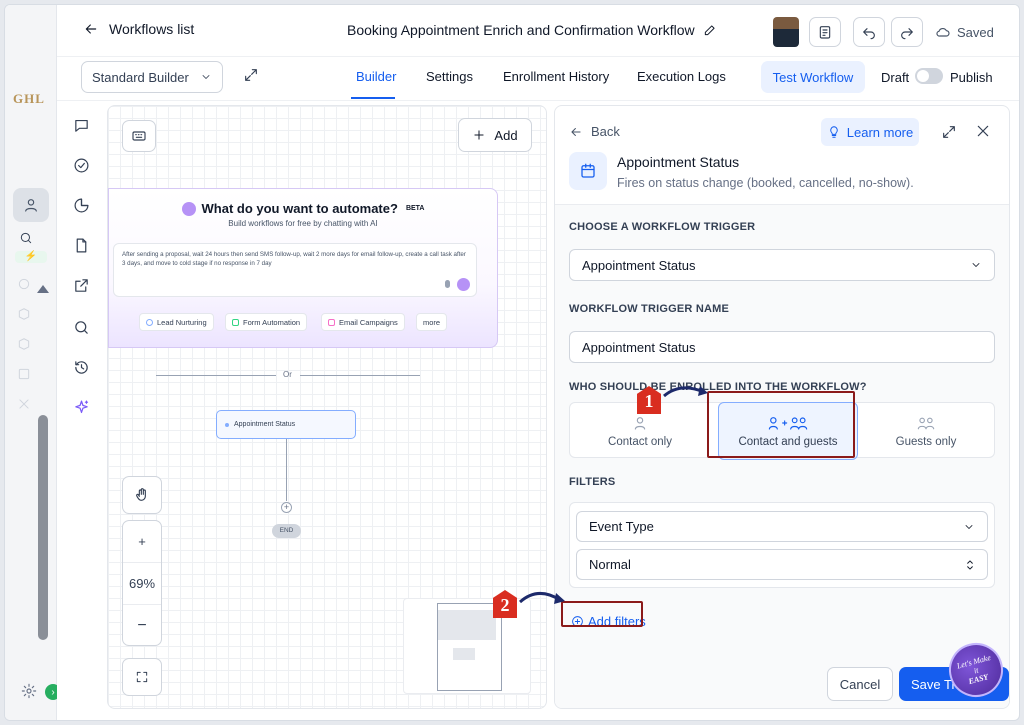 The image size is (1024, 725). What do you see at coordinates (415, 208) in the screenshot?
I see `beta-badge: BETA` at bounding box center [415, 208].